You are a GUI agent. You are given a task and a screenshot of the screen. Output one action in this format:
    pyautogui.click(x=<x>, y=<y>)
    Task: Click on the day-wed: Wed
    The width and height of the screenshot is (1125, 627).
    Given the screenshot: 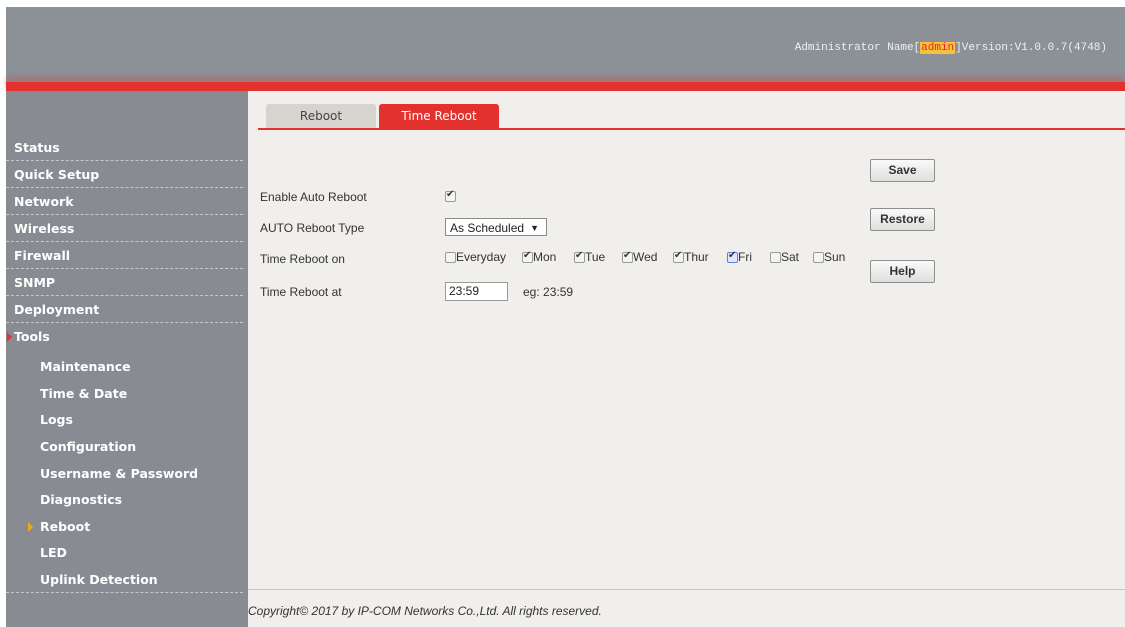 What is the action you would take?
    pyautogui.click(x=639, y=257)
    